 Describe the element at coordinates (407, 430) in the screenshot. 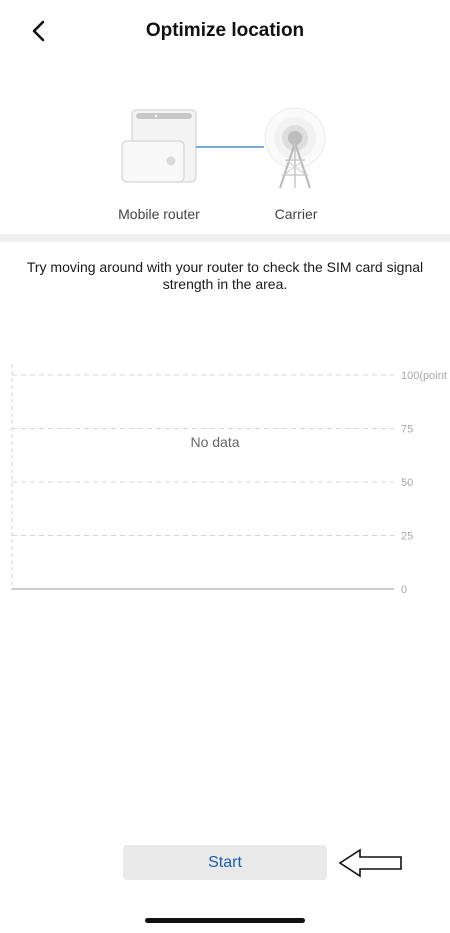

I see `y-tick-label: 75` at that location.